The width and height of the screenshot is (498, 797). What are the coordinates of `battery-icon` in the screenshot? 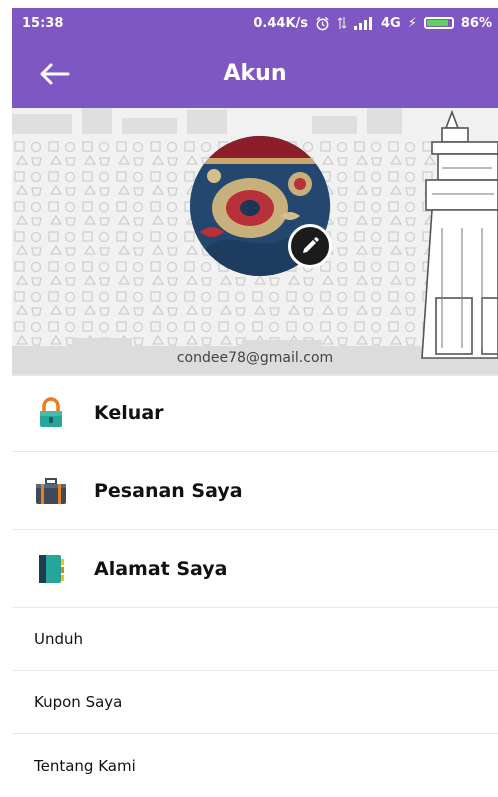 It's located at (438, 23).